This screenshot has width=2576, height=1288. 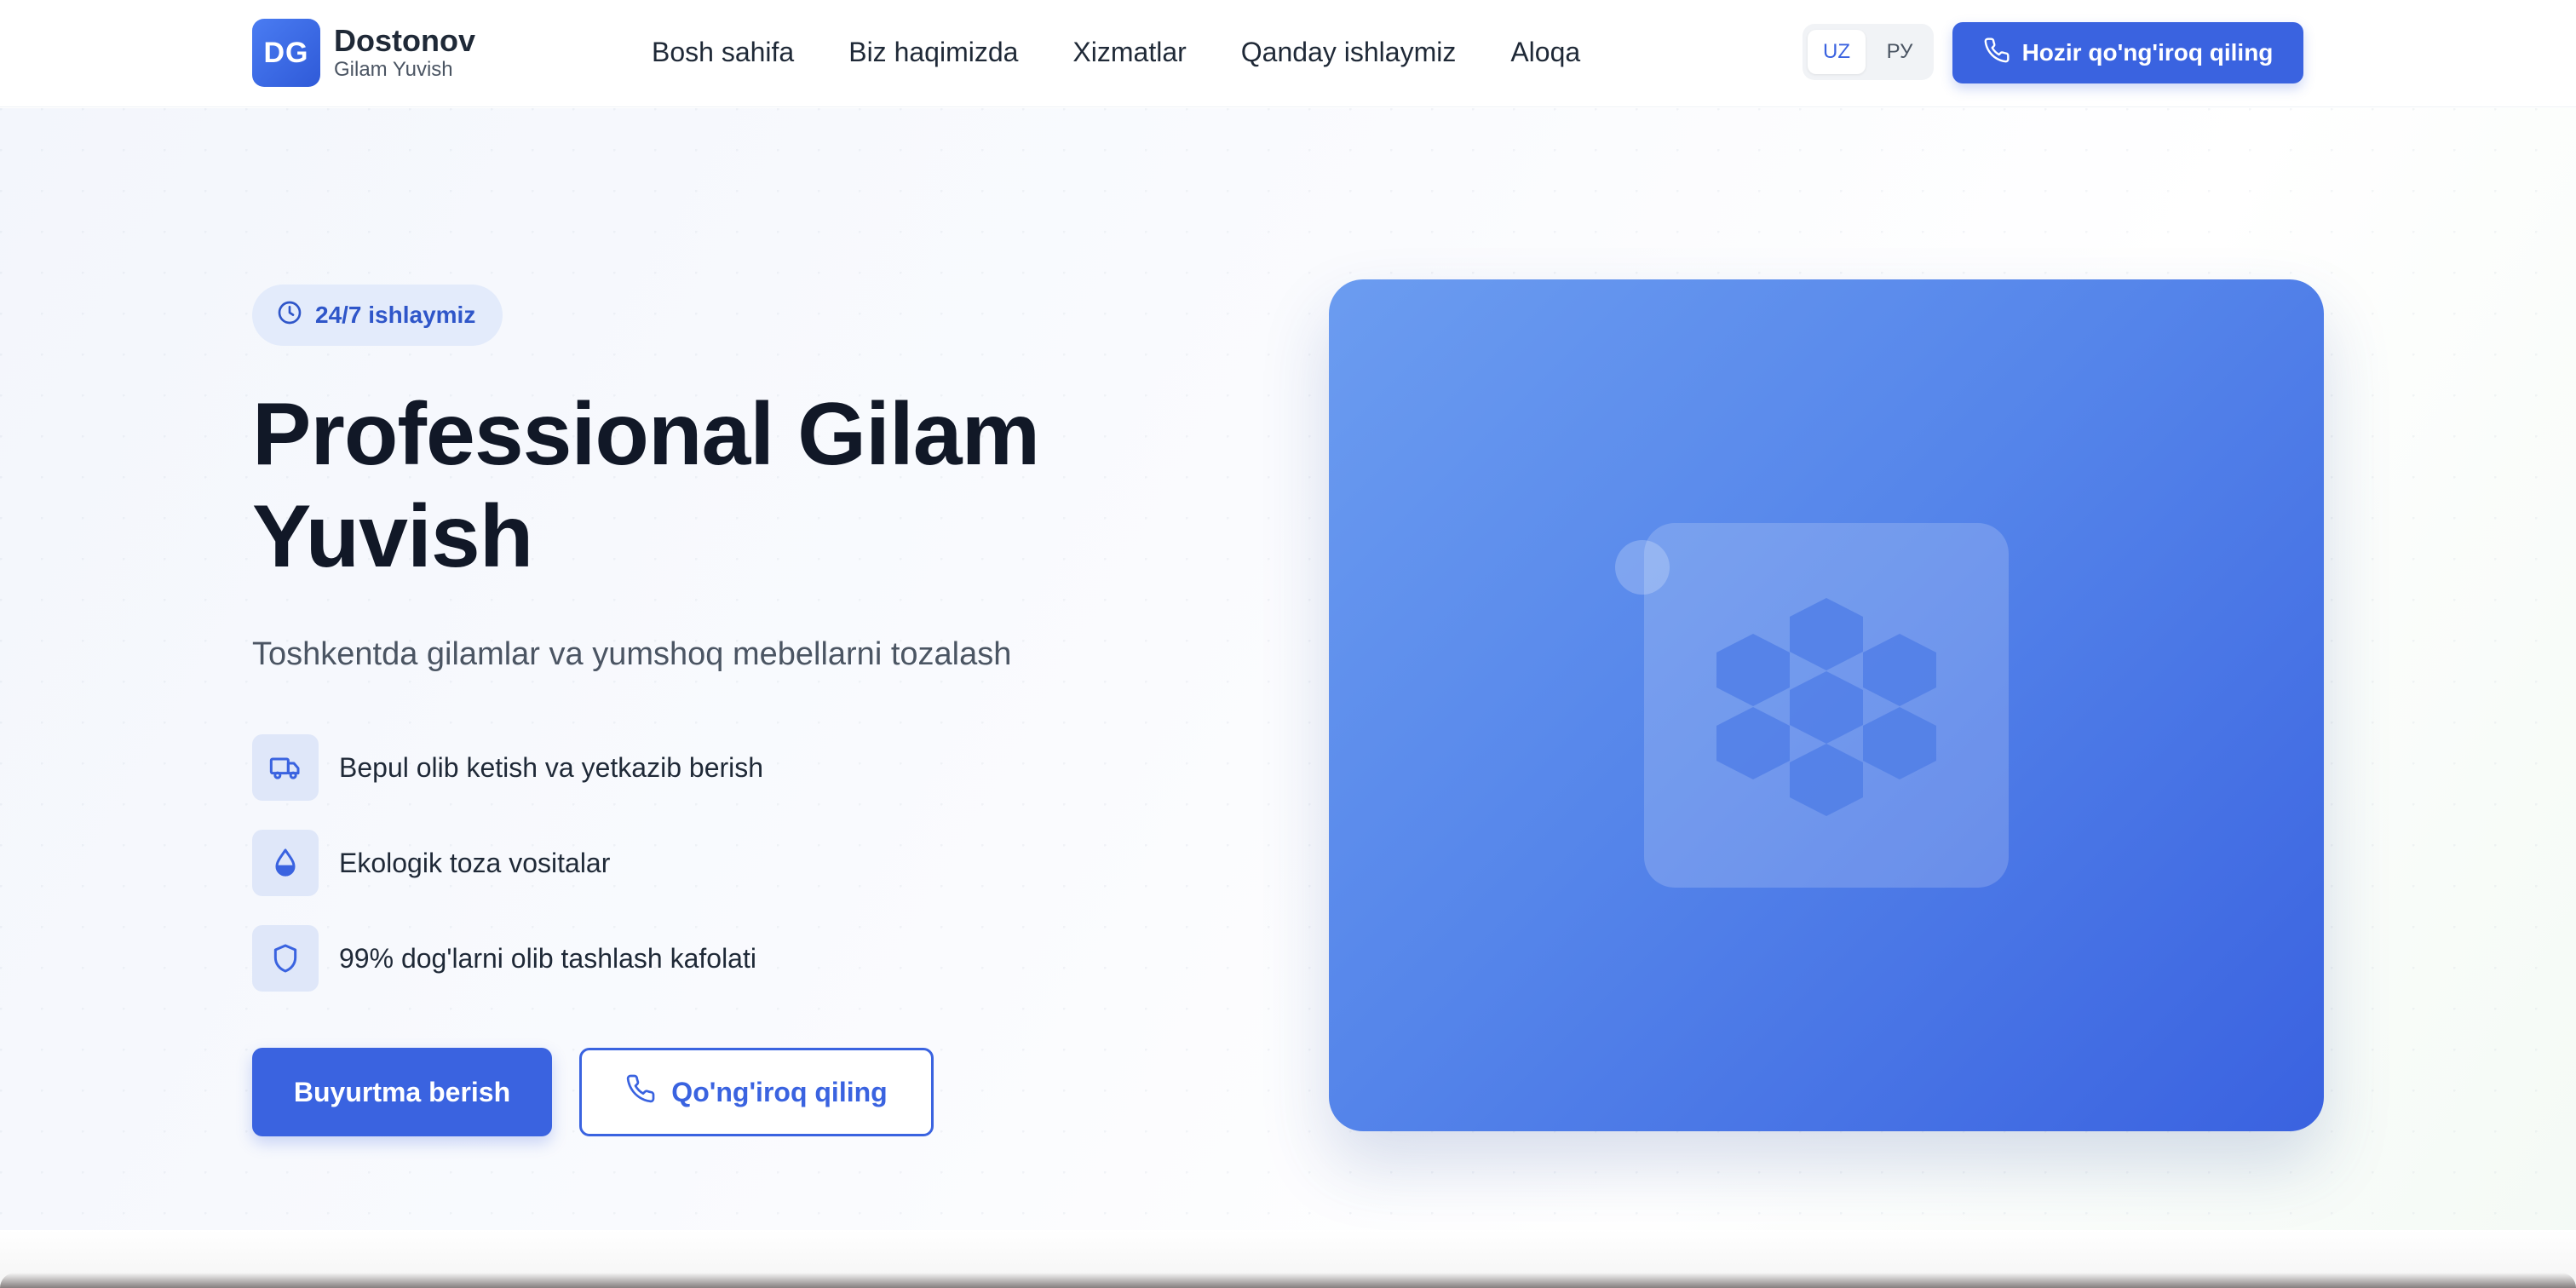 I want to click on logo-text: Dostonov Gilam Yuvish, so click(x=405, y=53).